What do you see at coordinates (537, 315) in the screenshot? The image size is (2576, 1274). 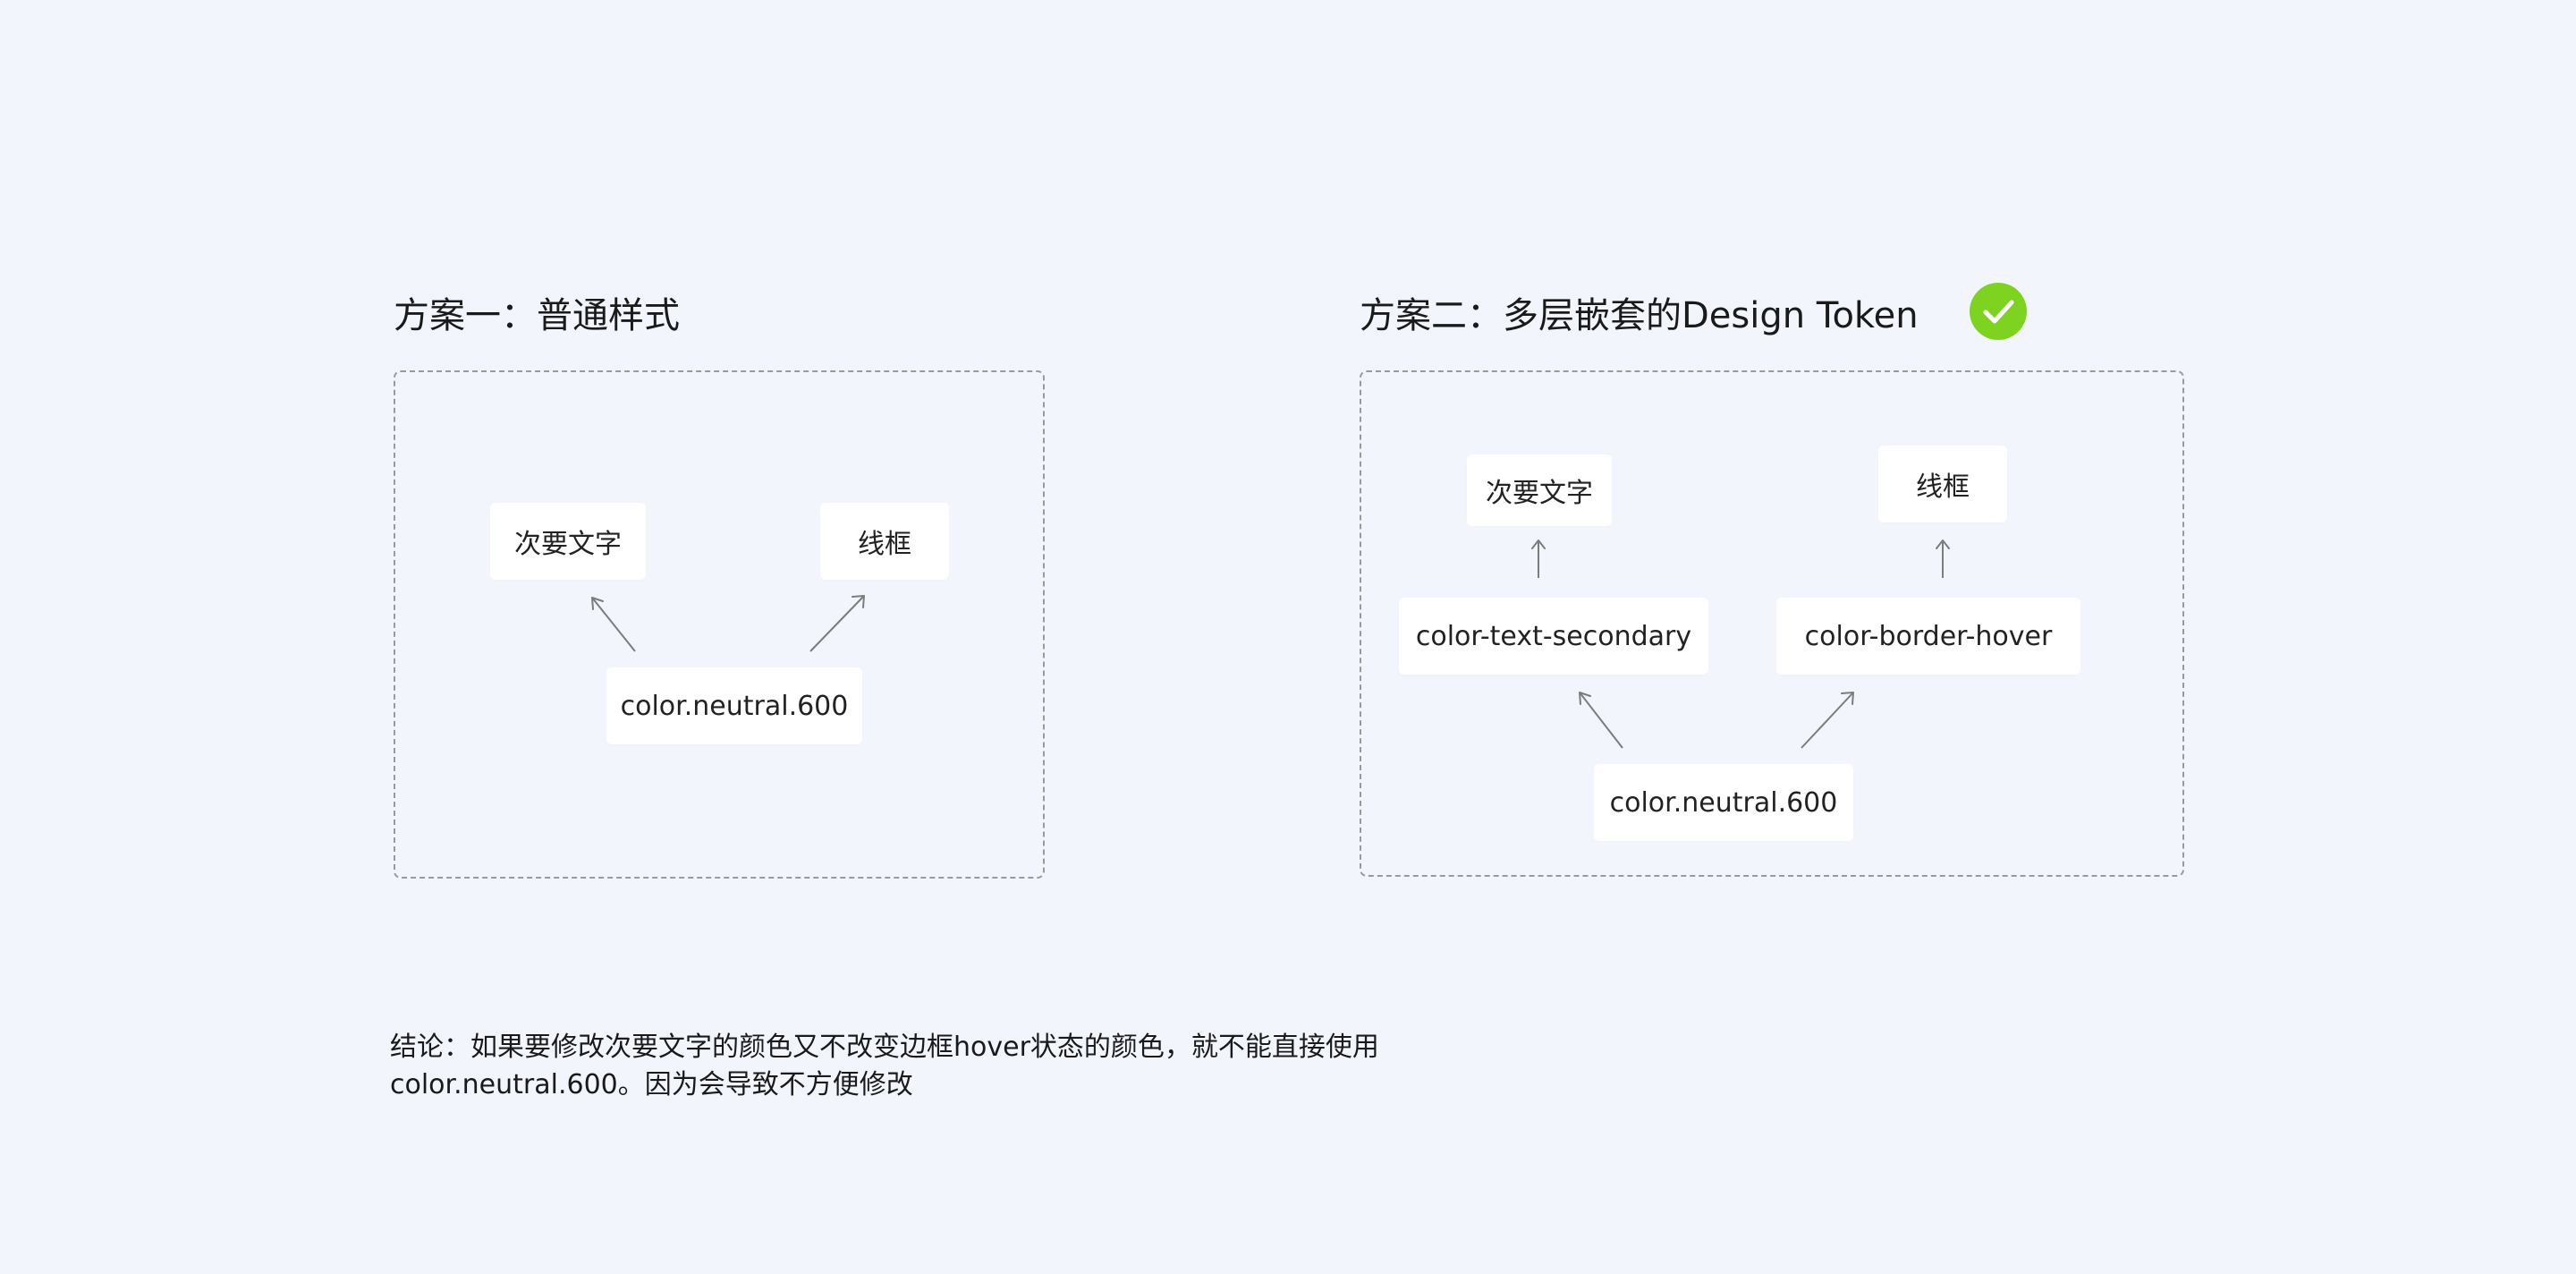 I see `plan-a-title: 方案一：普通样式` at bounding box center [537, 315].